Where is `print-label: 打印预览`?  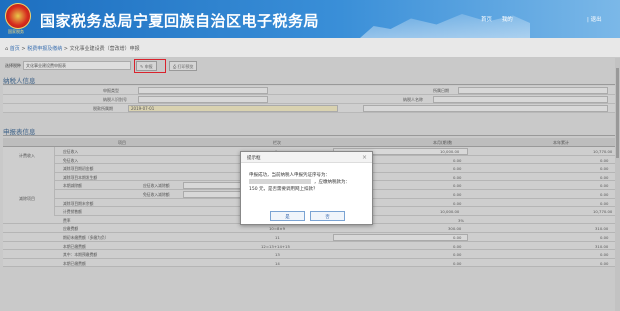
print-label: 打印预览 is located at coordinates (185, 66).